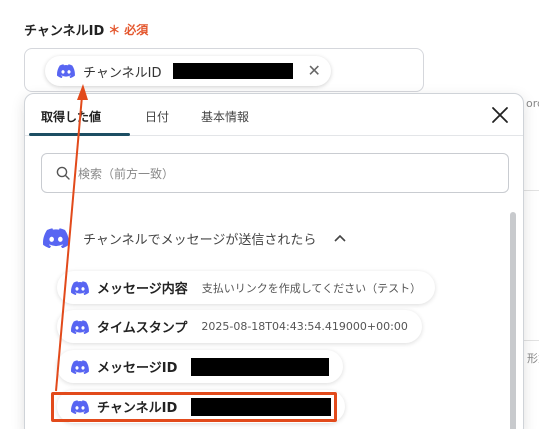  I want to click on value-item-timestamp: タイムスタンプ 2025-08-18T04:43:54.419000+00:00, so click(239, 326).